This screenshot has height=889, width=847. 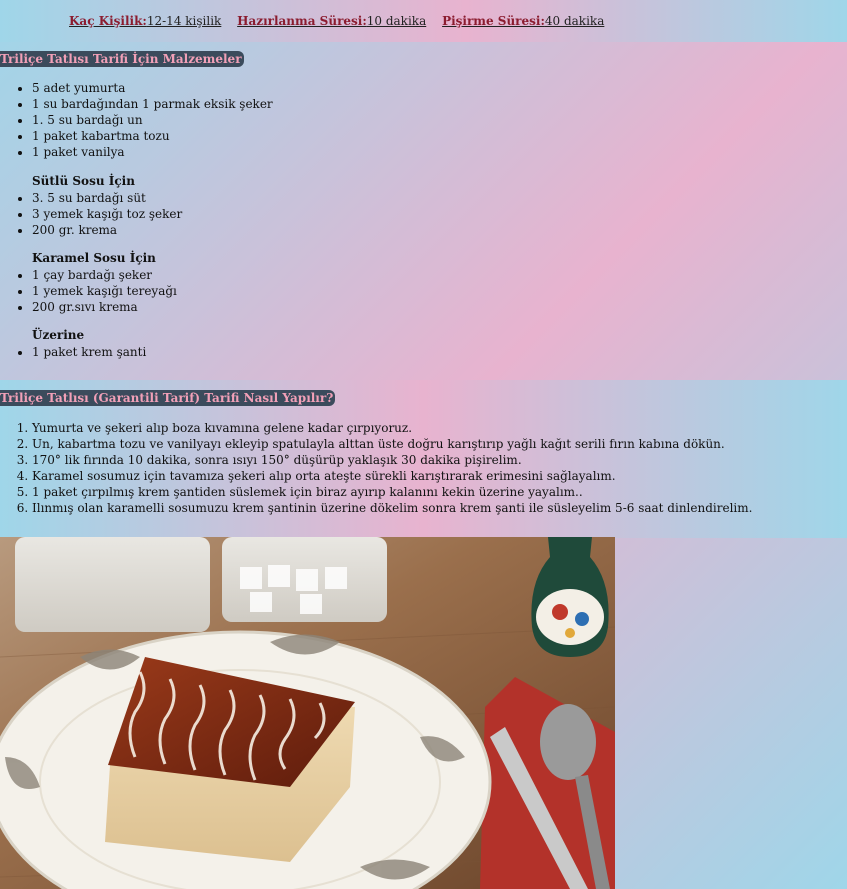 What do you see at coordinates (122, 59) in the screenshot?
I see `ingredients-title: Triliçe Tatlısı Tarifi İçin Malzemeler` at bounding box center [122, 59].